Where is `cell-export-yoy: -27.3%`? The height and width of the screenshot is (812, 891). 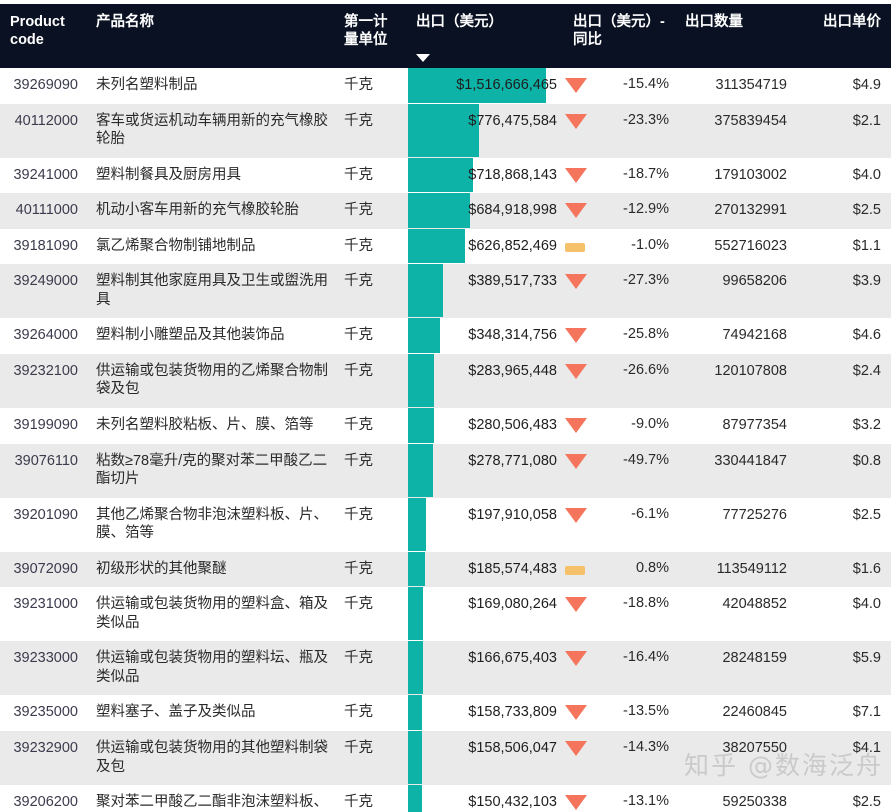
cell-export-yoy: -27.3% is located at coordinates (621, 291).